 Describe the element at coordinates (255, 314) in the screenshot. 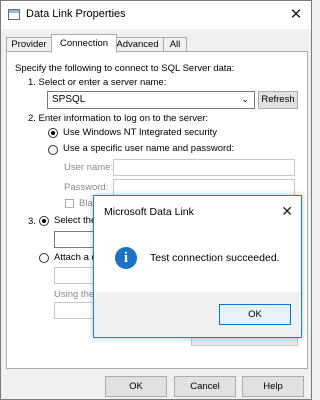

I see `dialog-ok-button: OK` at that location.